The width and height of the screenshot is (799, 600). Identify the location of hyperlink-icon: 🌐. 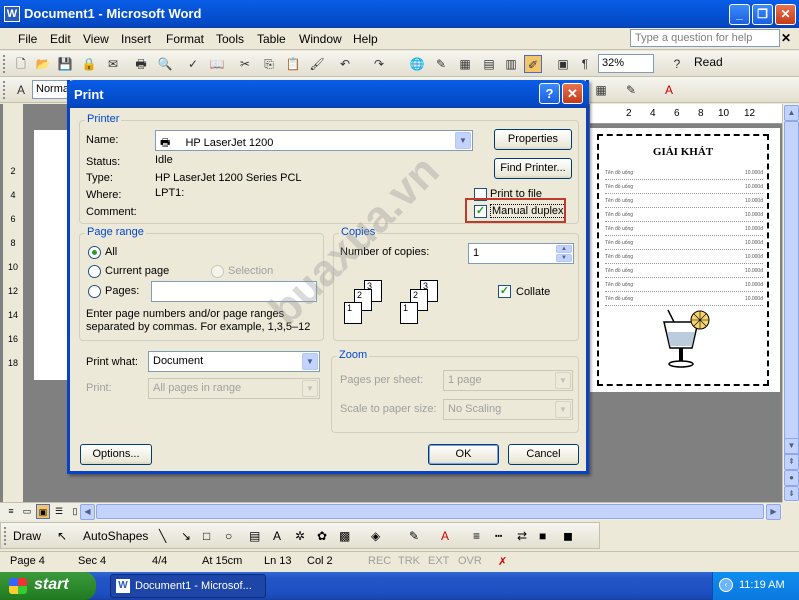
(417, 64).